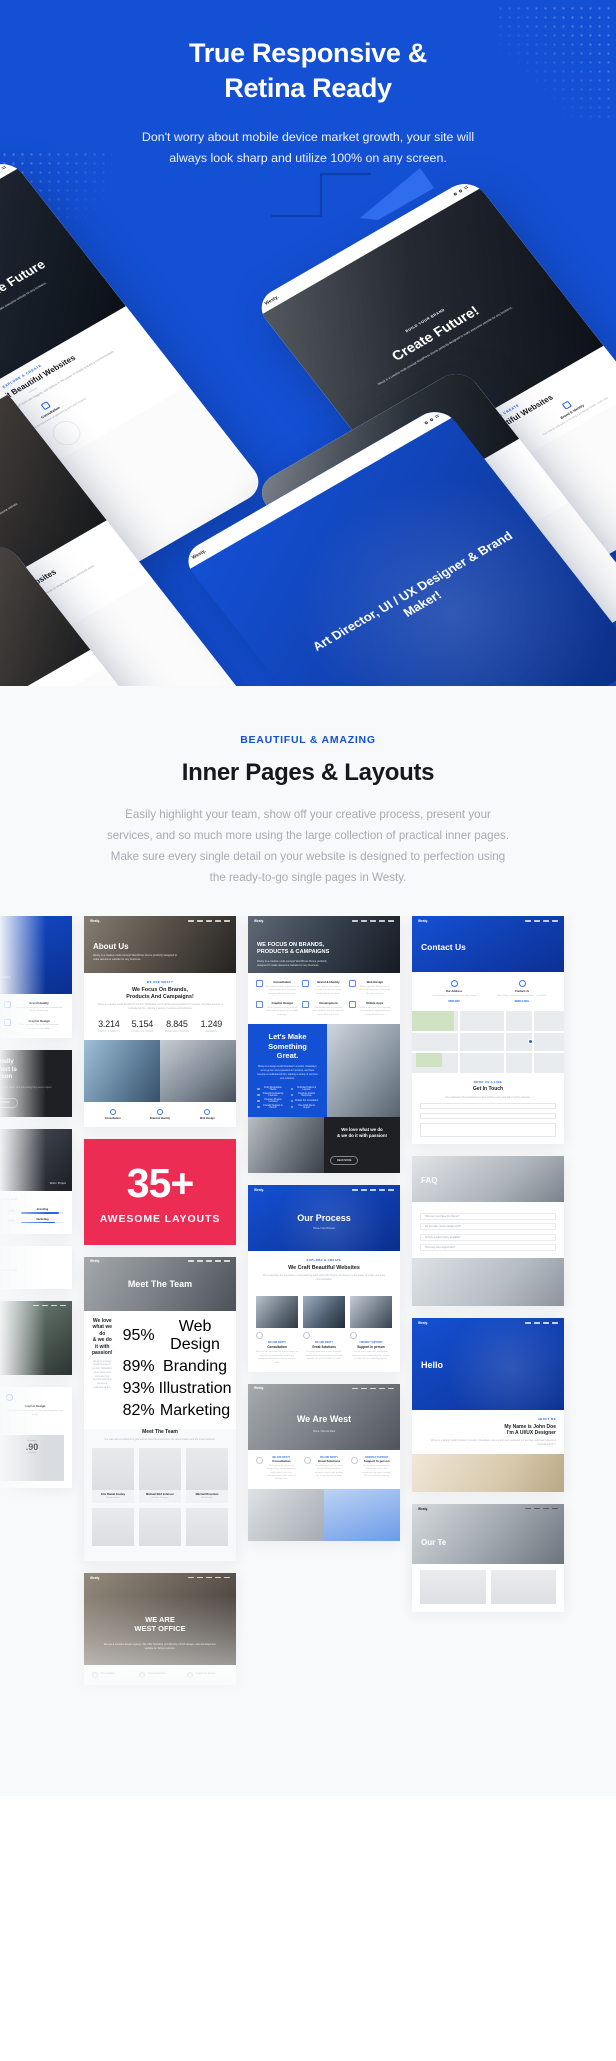  Describe the element at coordinates (287, 1046) in the screenshot. I see `cta-title-line2: Something` at that location.